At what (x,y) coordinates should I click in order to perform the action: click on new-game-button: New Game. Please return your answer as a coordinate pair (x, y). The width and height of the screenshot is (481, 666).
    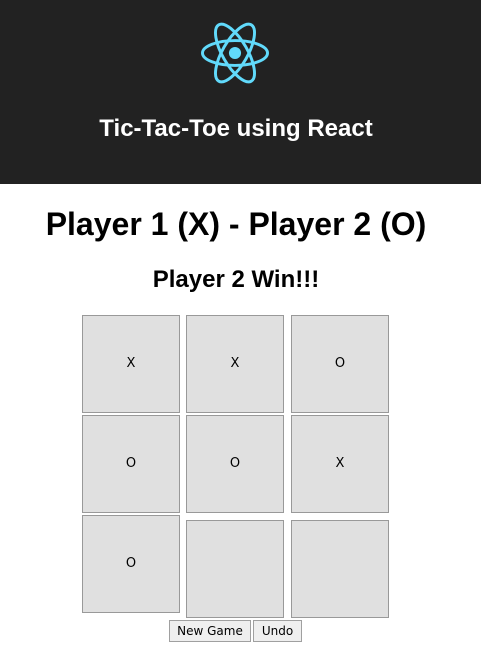
    Looking at the image, I should click on (210, 631).